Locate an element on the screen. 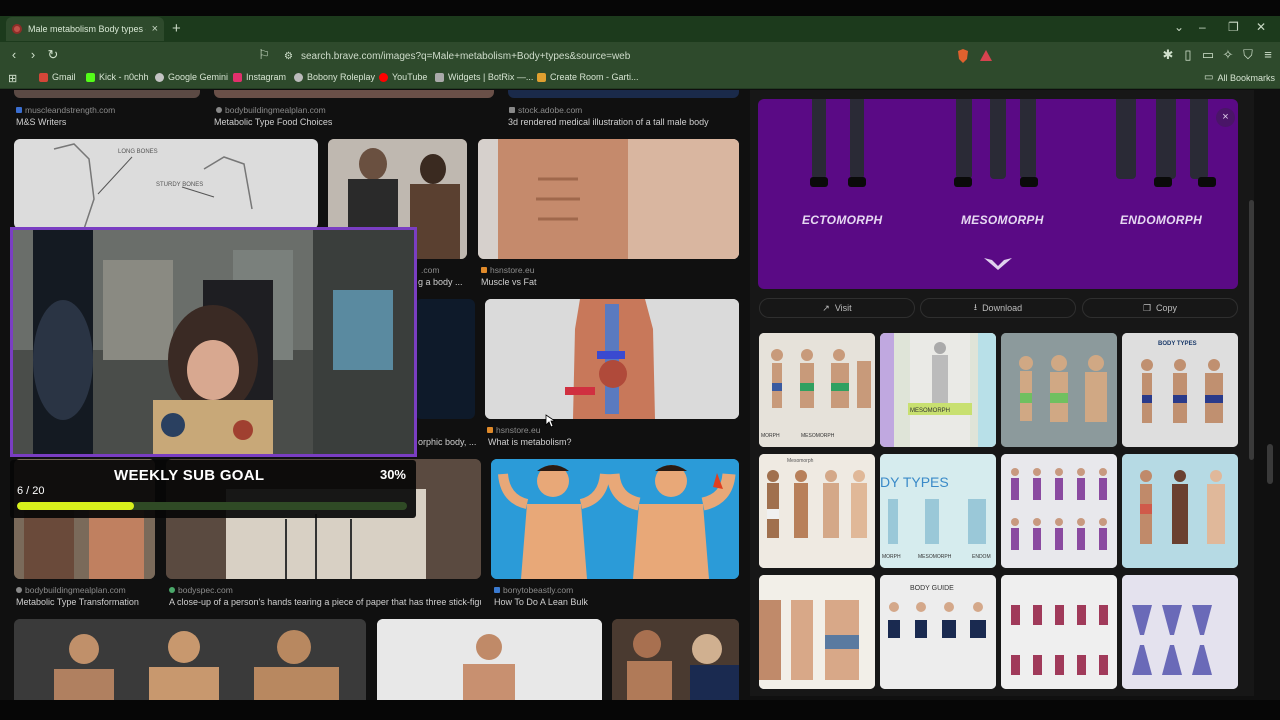 This screenshot has height=720, width=1280. body-types-men is located at coordinates (817, 632).